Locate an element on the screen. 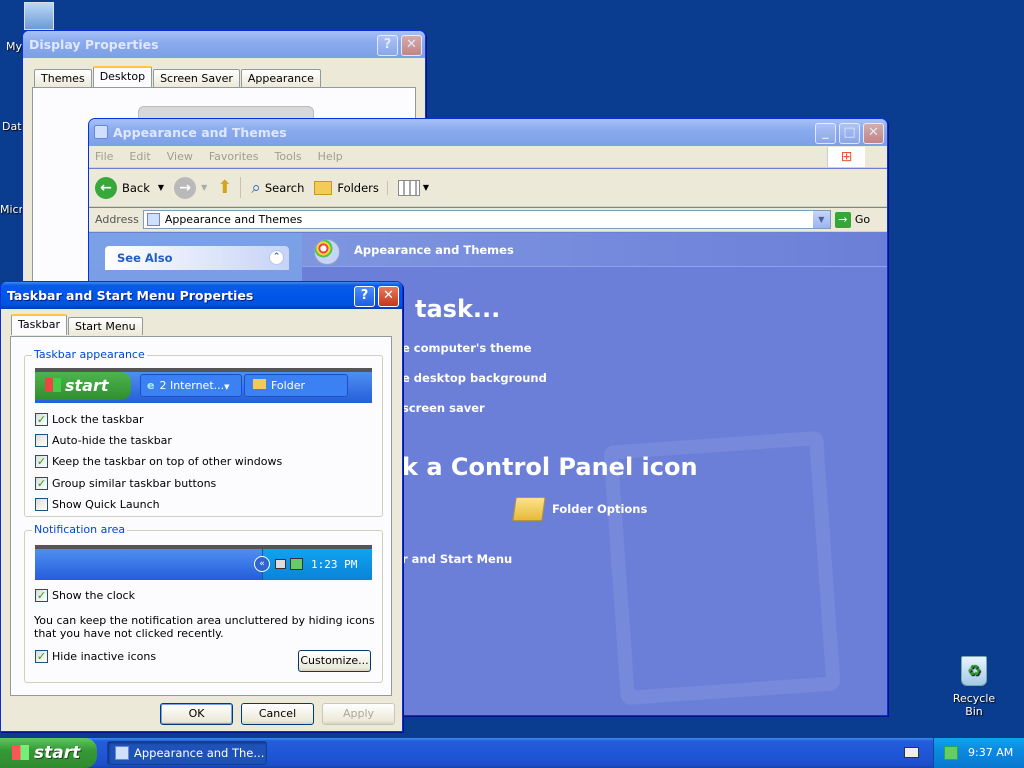  address-label: Address is located at coordinates (117, 219).